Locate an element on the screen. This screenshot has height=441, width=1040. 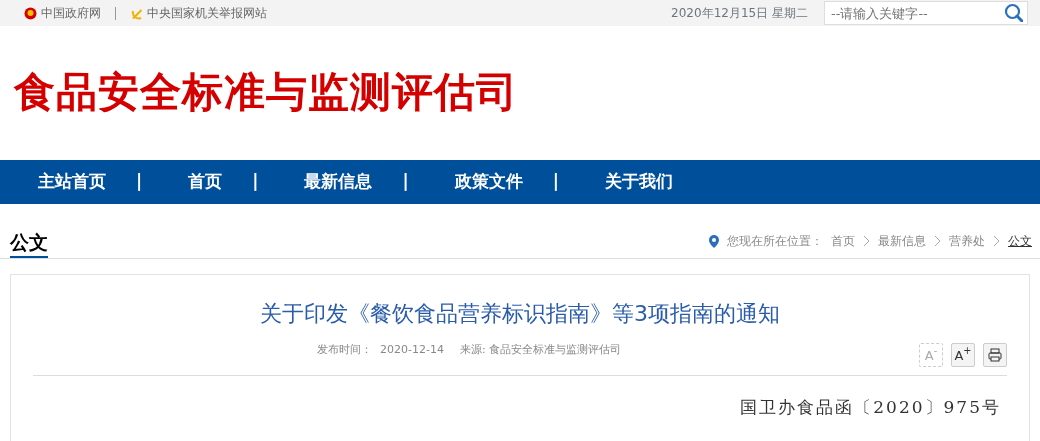
font-increase-button: A$^{+}$ is located at coordinates (963, 355).